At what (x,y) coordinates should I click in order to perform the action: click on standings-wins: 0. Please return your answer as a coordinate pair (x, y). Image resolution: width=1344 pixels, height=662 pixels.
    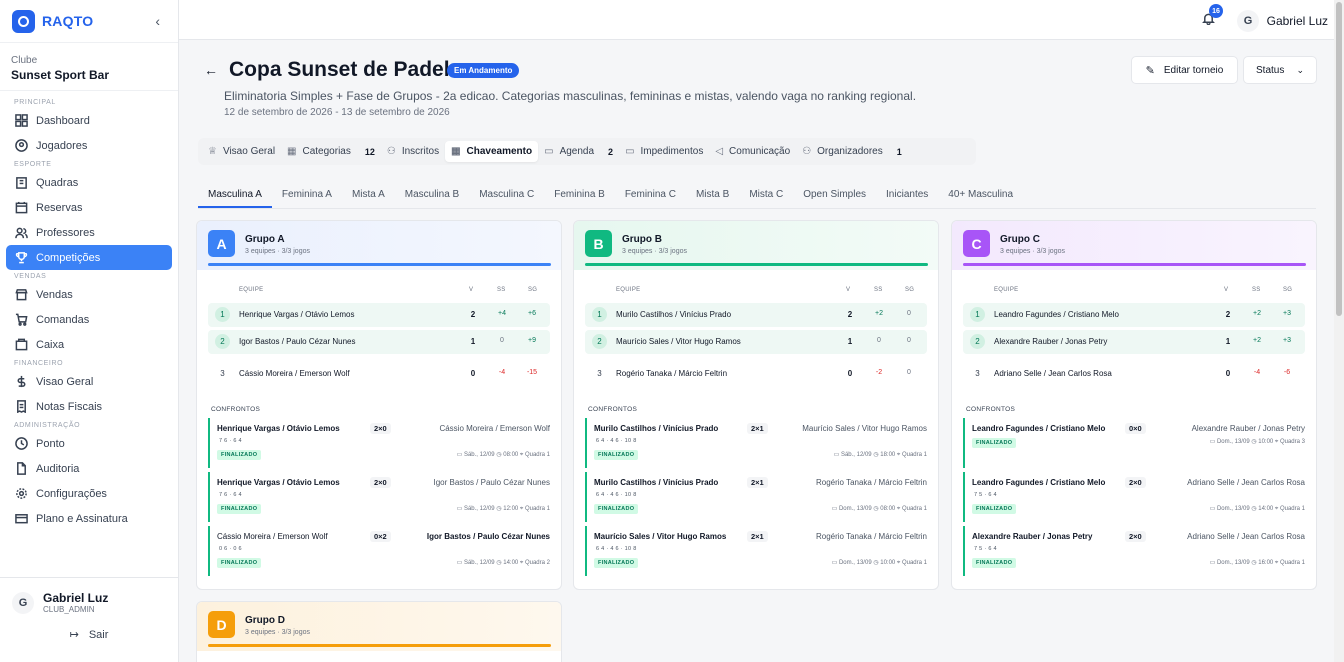
    Looking at the image, I should click on (473, 373).